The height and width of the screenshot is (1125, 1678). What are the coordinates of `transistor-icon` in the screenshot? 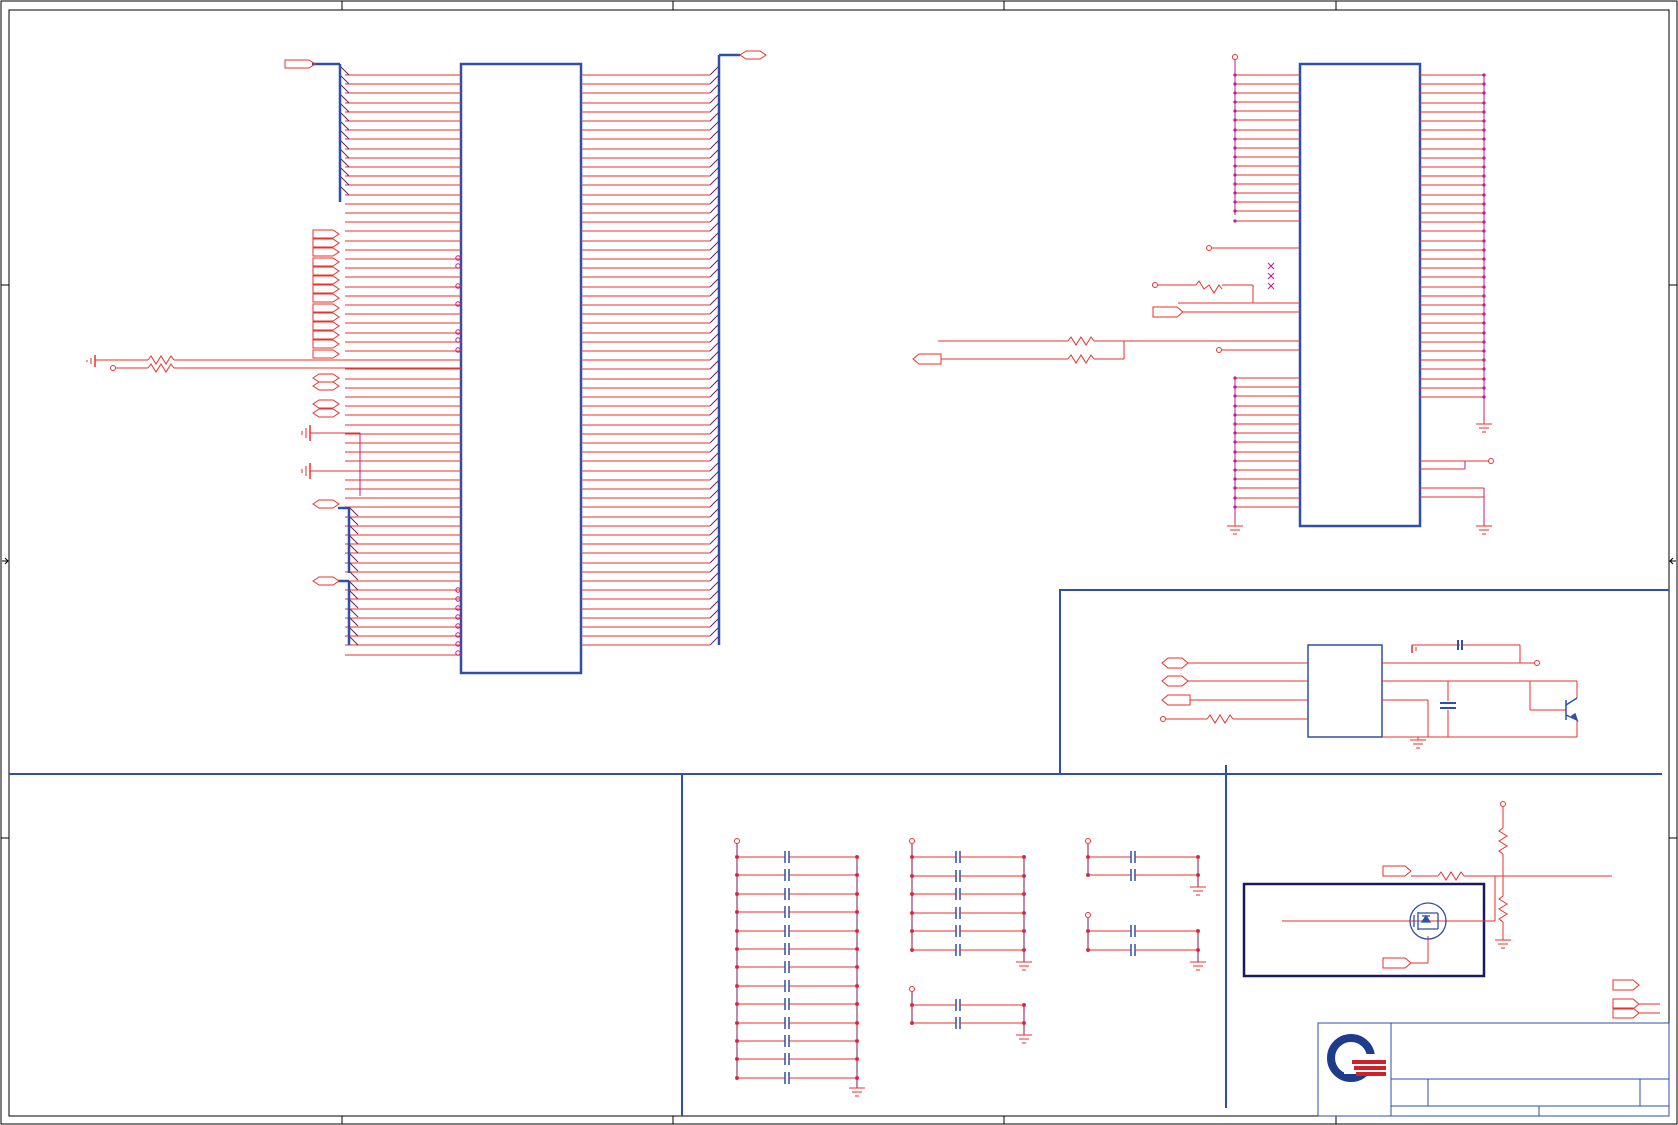 It's located at (1572, 710).